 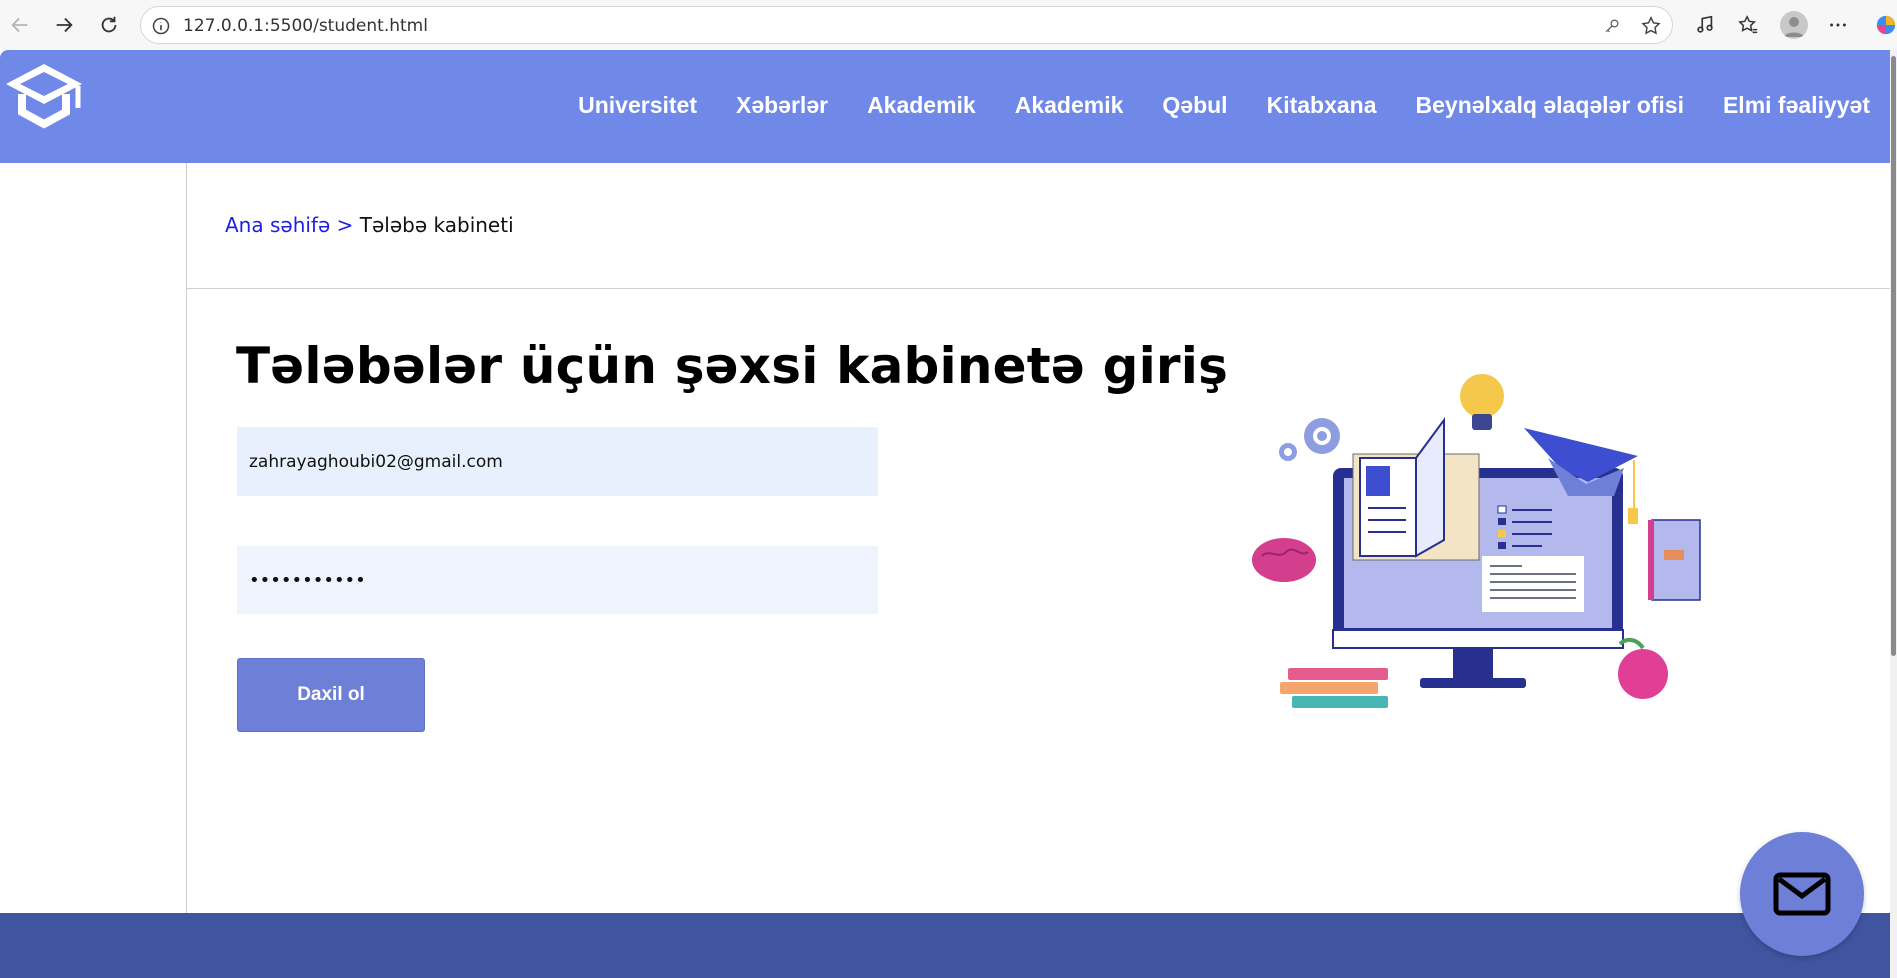 What do you see at coordinates (1651, 26) in the screenshot?
I see `star-icon` at bounding box center [1651, 26].